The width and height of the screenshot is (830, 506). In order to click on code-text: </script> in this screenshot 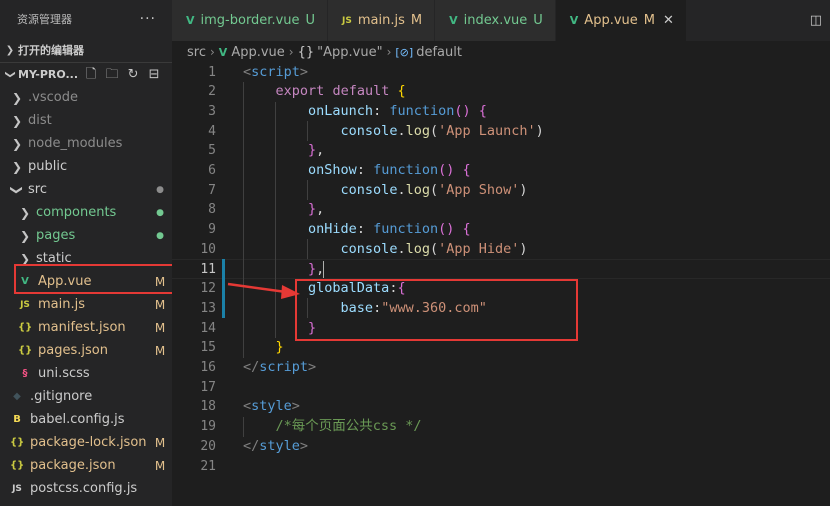, I will do `click(279, 368)`.